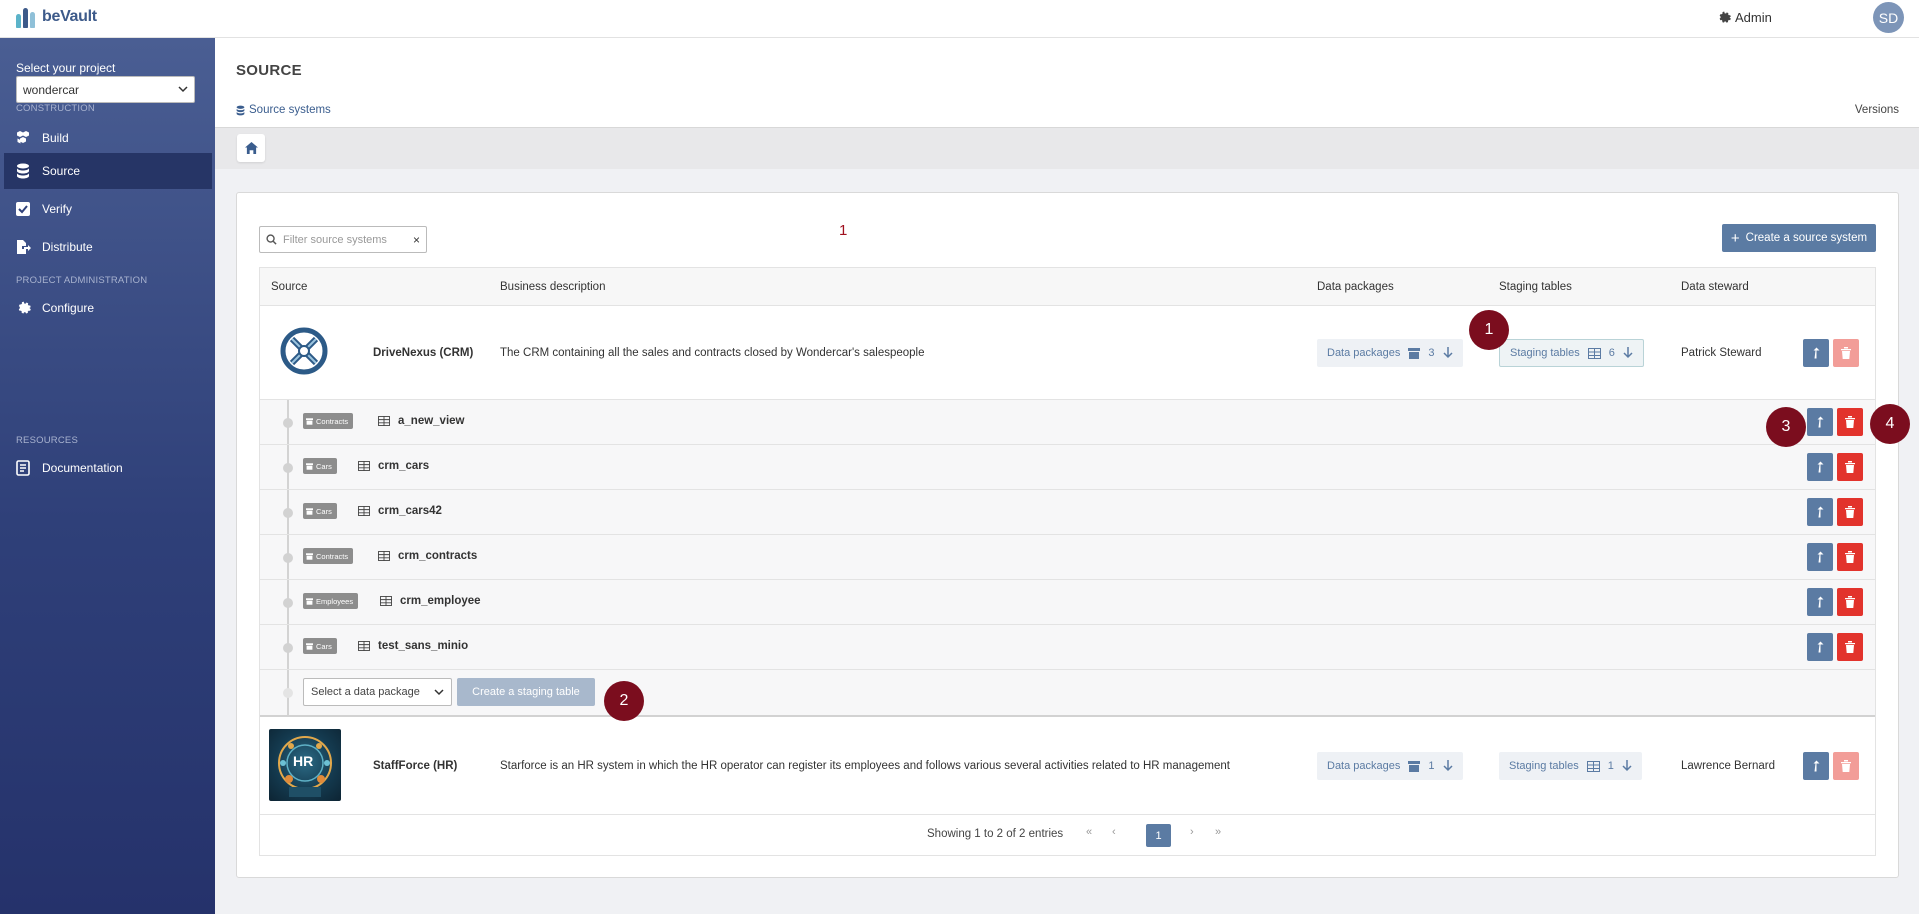 Image resolution: width=1919 pixels, height=914 pixels. I want to click on pagination-prev: ‹, so click(1114, 832).